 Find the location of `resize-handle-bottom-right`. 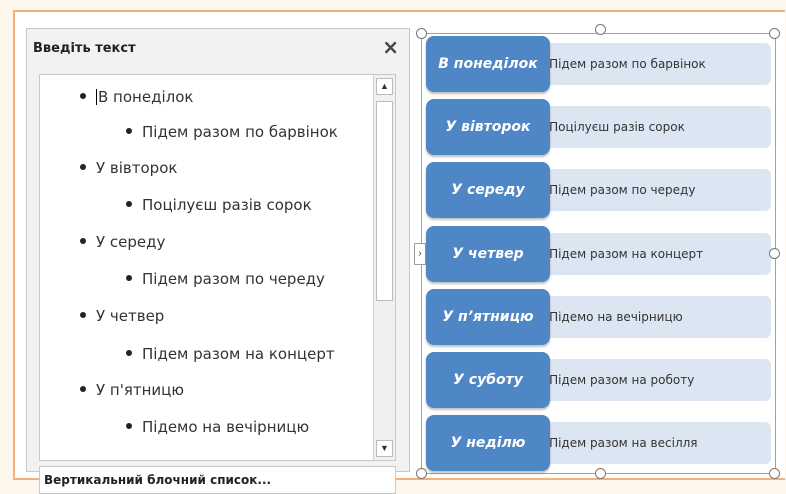

resize-handle-bottom-right is located at coordinates (774, 473).